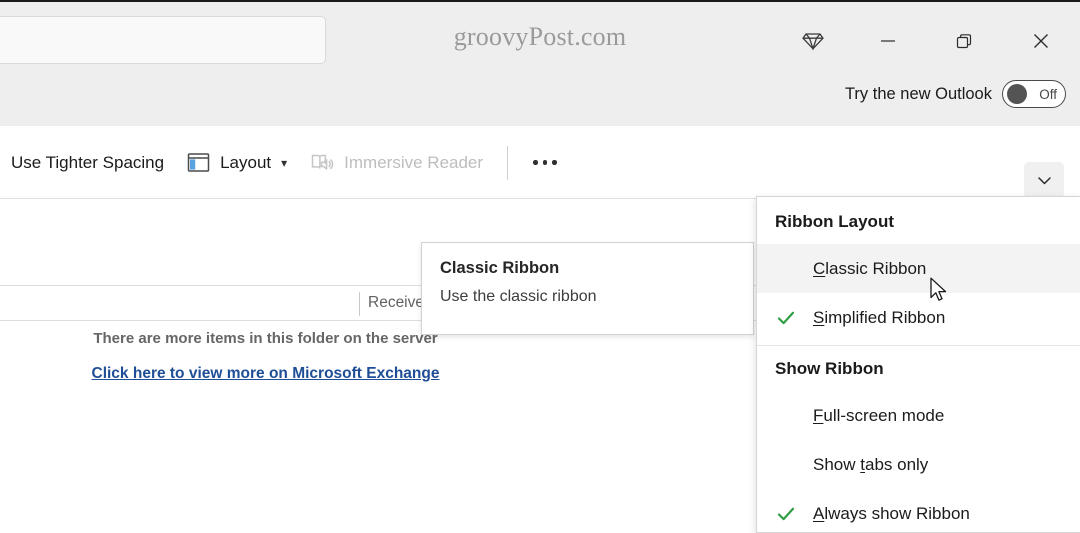 The height and width of the screenshot is (533, 1080). I want to click on accelerator-letter: t, so click(862, 464).